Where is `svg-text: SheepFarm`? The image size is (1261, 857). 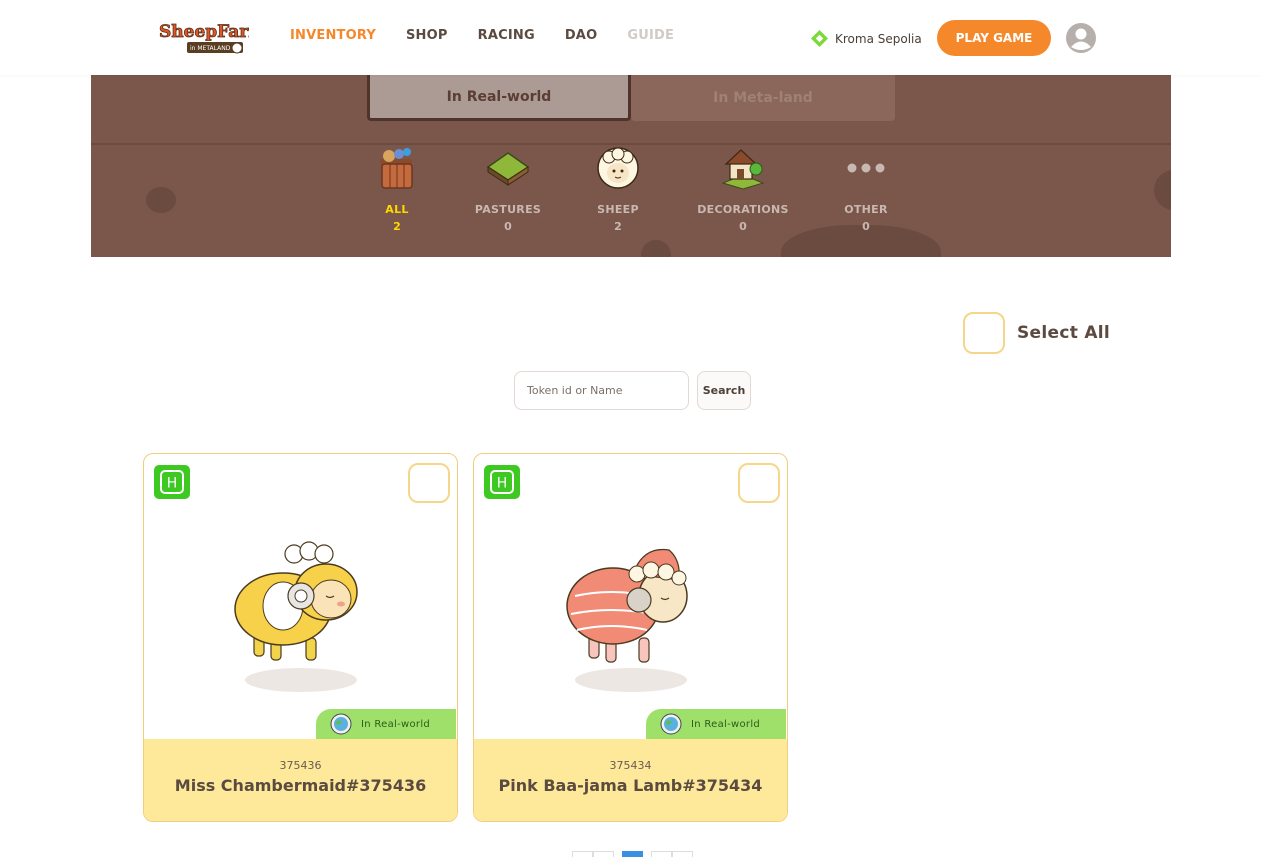
svg-text: SheepFarm is located at coordinates (204, 32).